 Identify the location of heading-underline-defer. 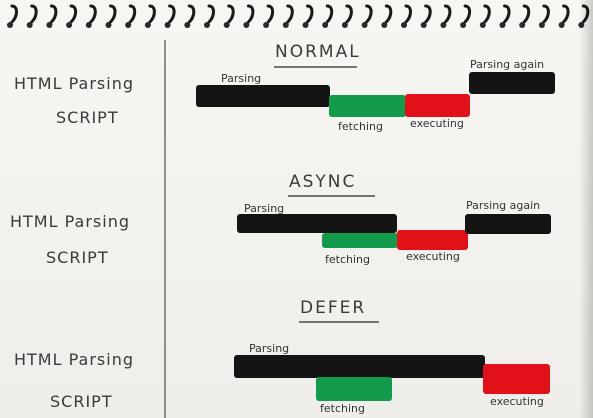
(339, 322).